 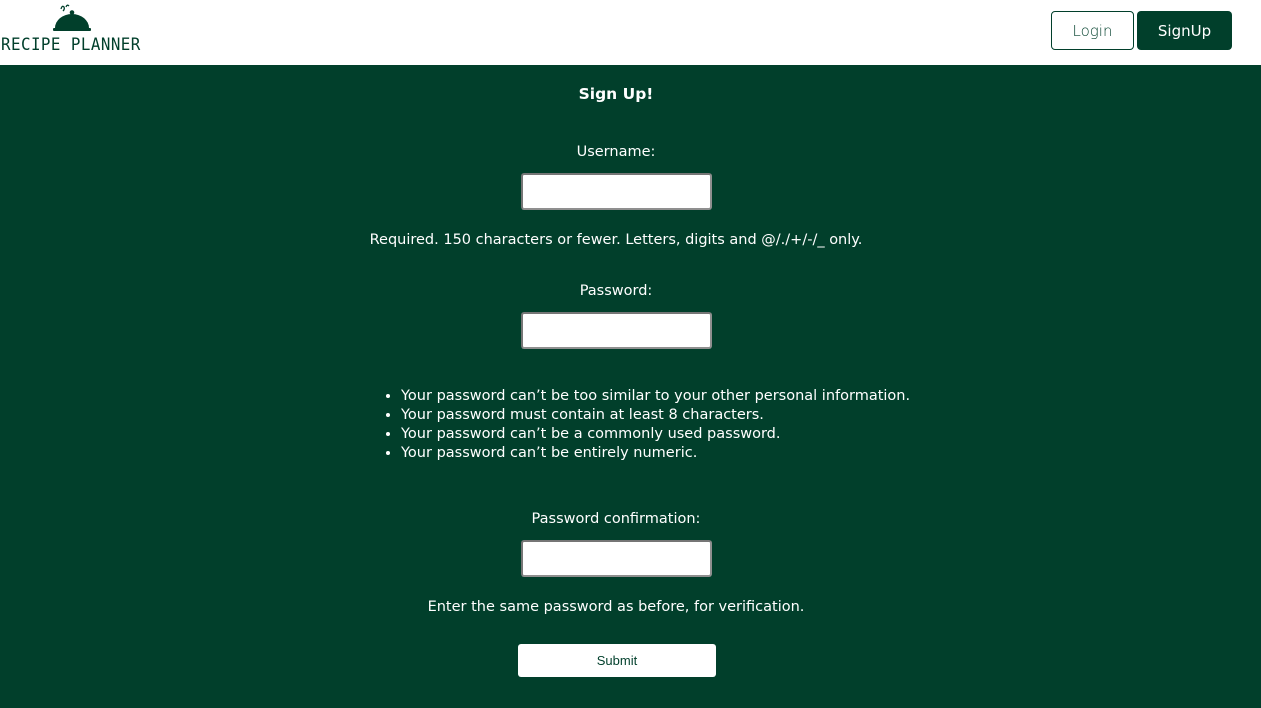 What do you see at coordinates (72, 17) in the screenshot?
I see `cloche-icon` at bounding box center [72, 17].